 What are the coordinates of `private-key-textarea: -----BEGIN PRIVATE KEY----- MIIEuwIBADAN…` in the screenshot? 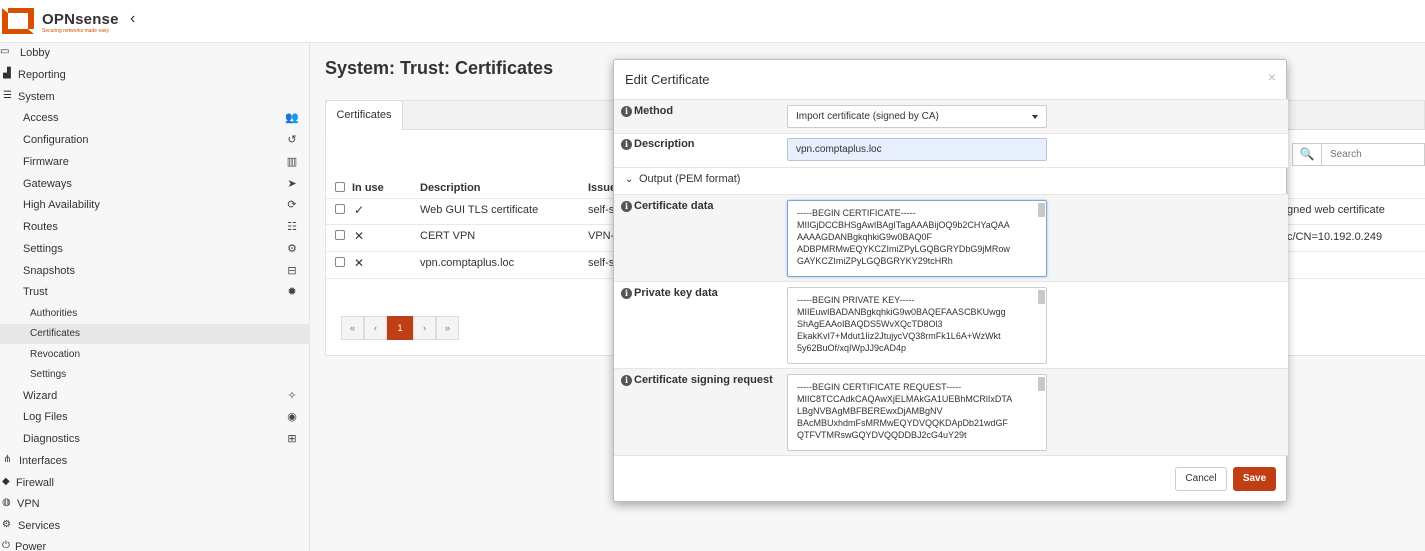 It's located at (917, 325).